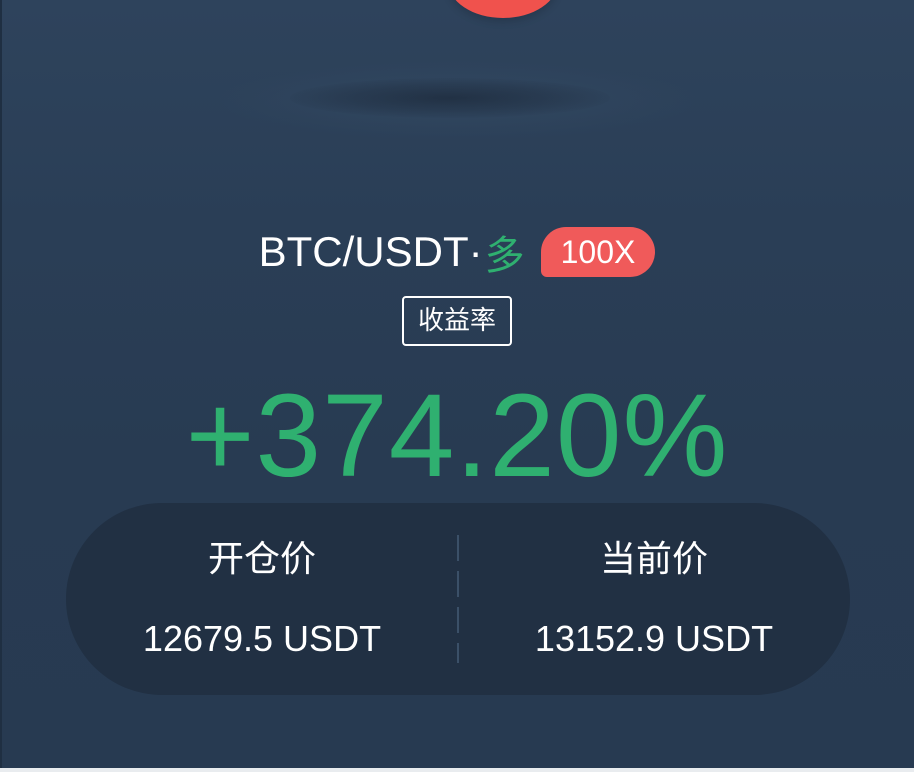 Image resolution: width=914 pixels, height=772 pixels. Describe the element at coordinates (503, 9) in the screenshot. I see `decorative-illustration` at that location.